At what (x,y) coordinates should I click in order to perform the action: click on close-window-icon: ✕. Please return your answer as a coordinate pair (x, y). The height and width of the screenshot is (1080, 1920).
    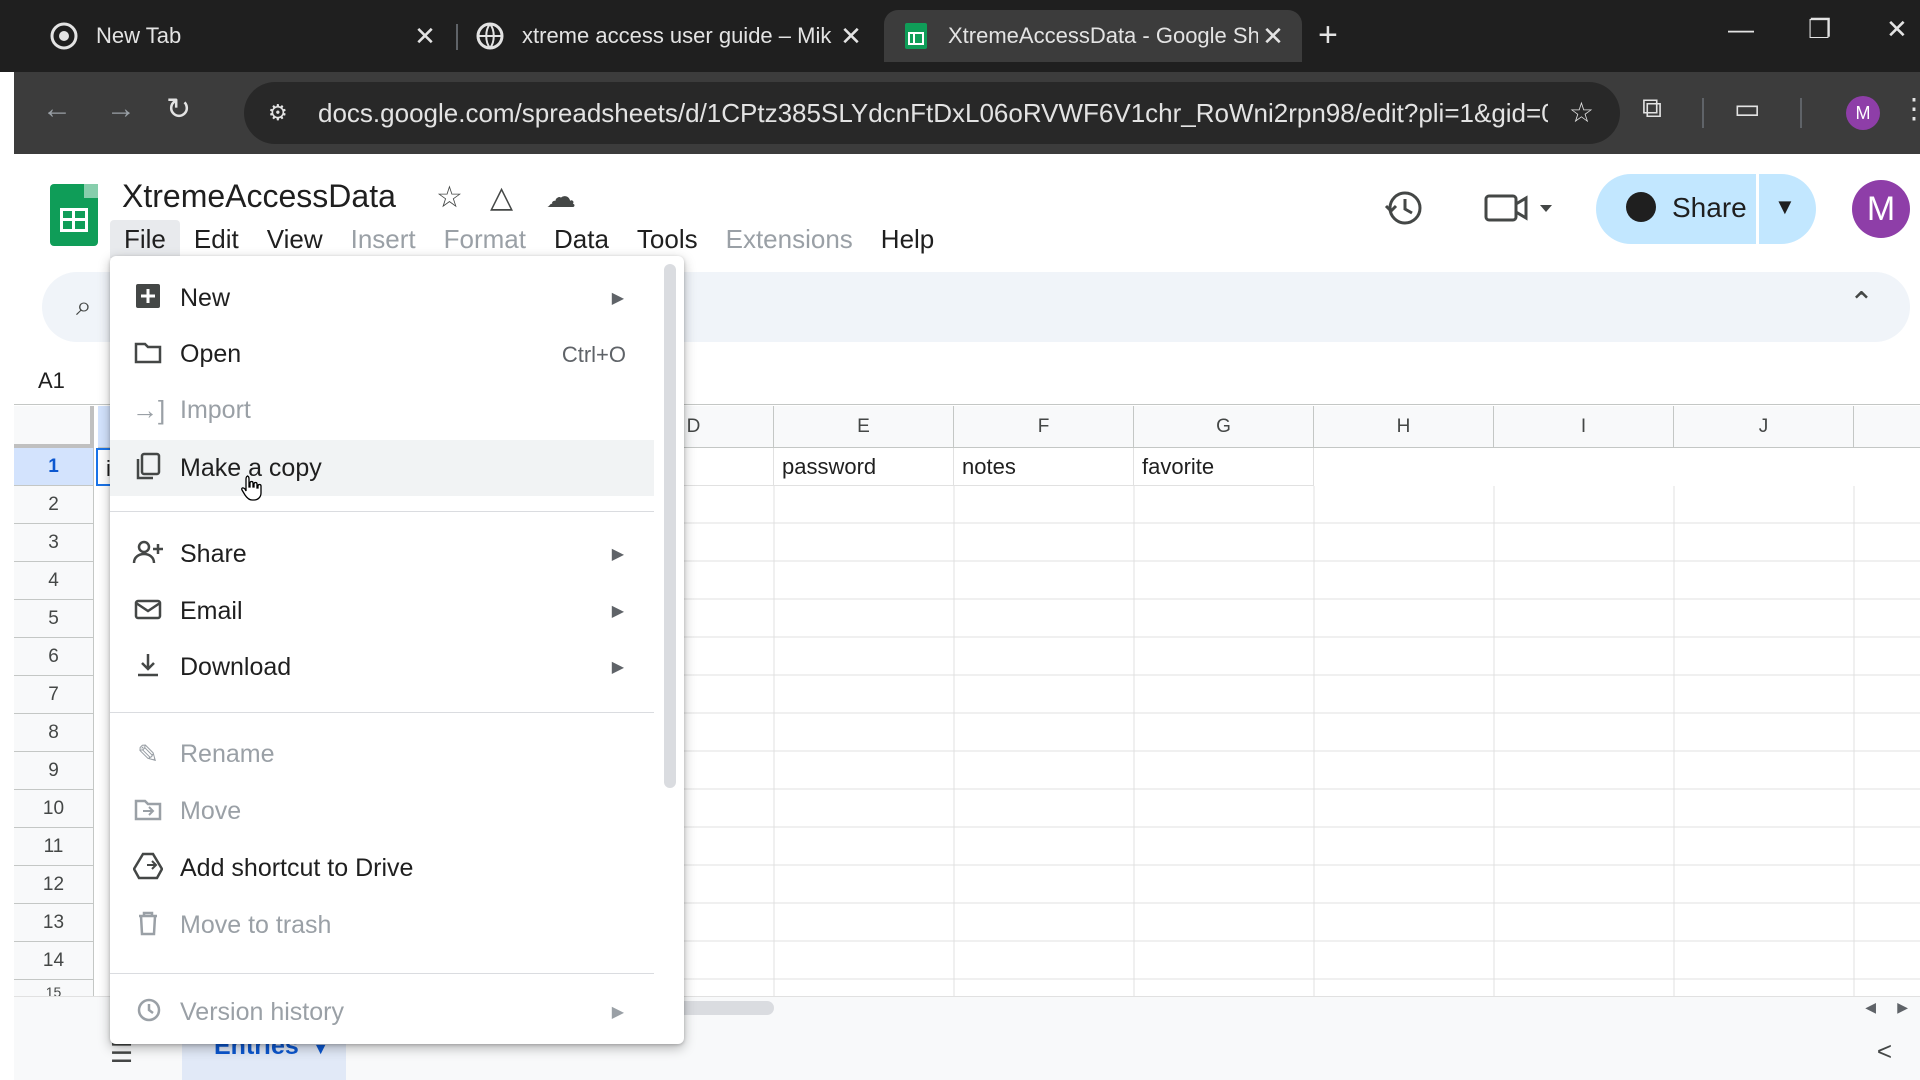
    Looking at the image, I should click on (1897, 29).